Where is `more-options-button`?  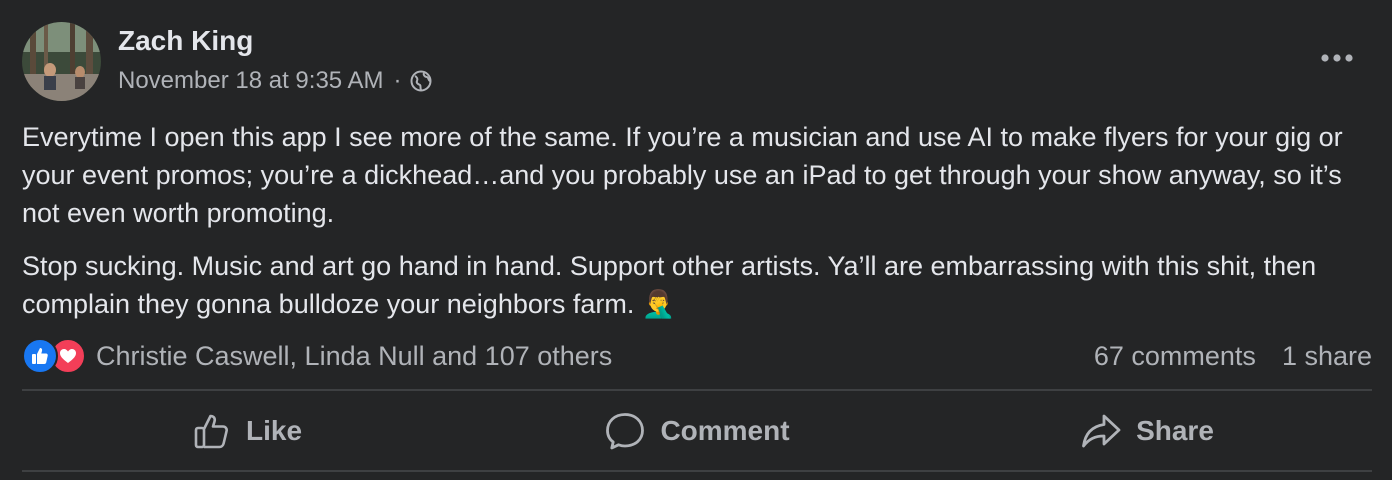
more-options-button is located at coordinates (1337, 58).